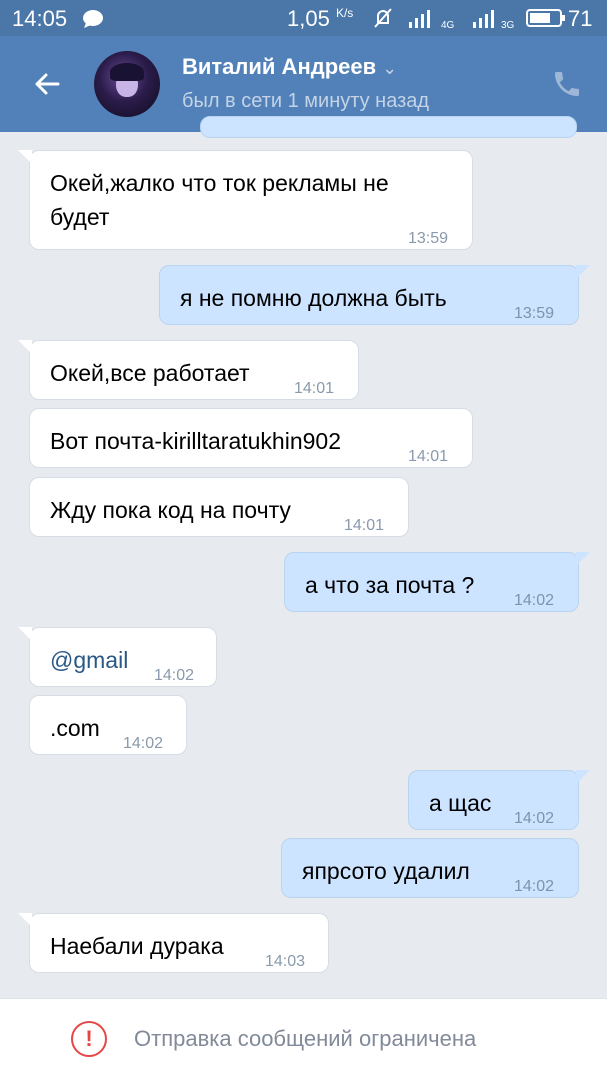  Describe the element at coordinates (108, 725) in the screenshot. I see `message-incoming: .com 14:02` at that location.